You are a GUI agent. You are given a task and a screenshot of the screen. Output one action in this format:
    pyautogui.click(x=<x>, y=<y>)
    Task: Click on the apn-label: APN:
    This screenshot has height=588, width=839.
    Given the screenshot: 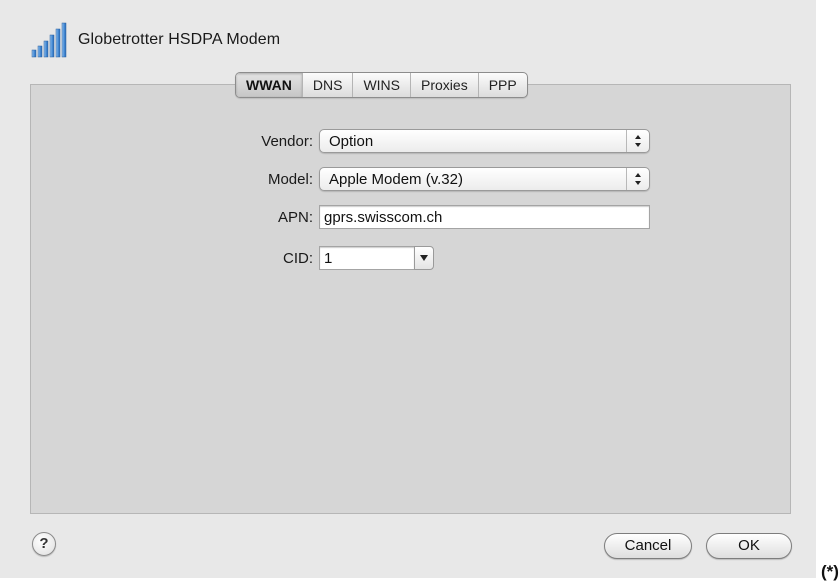 What is the action you would take?
    pyautogui.click(x=295, y=217)
    